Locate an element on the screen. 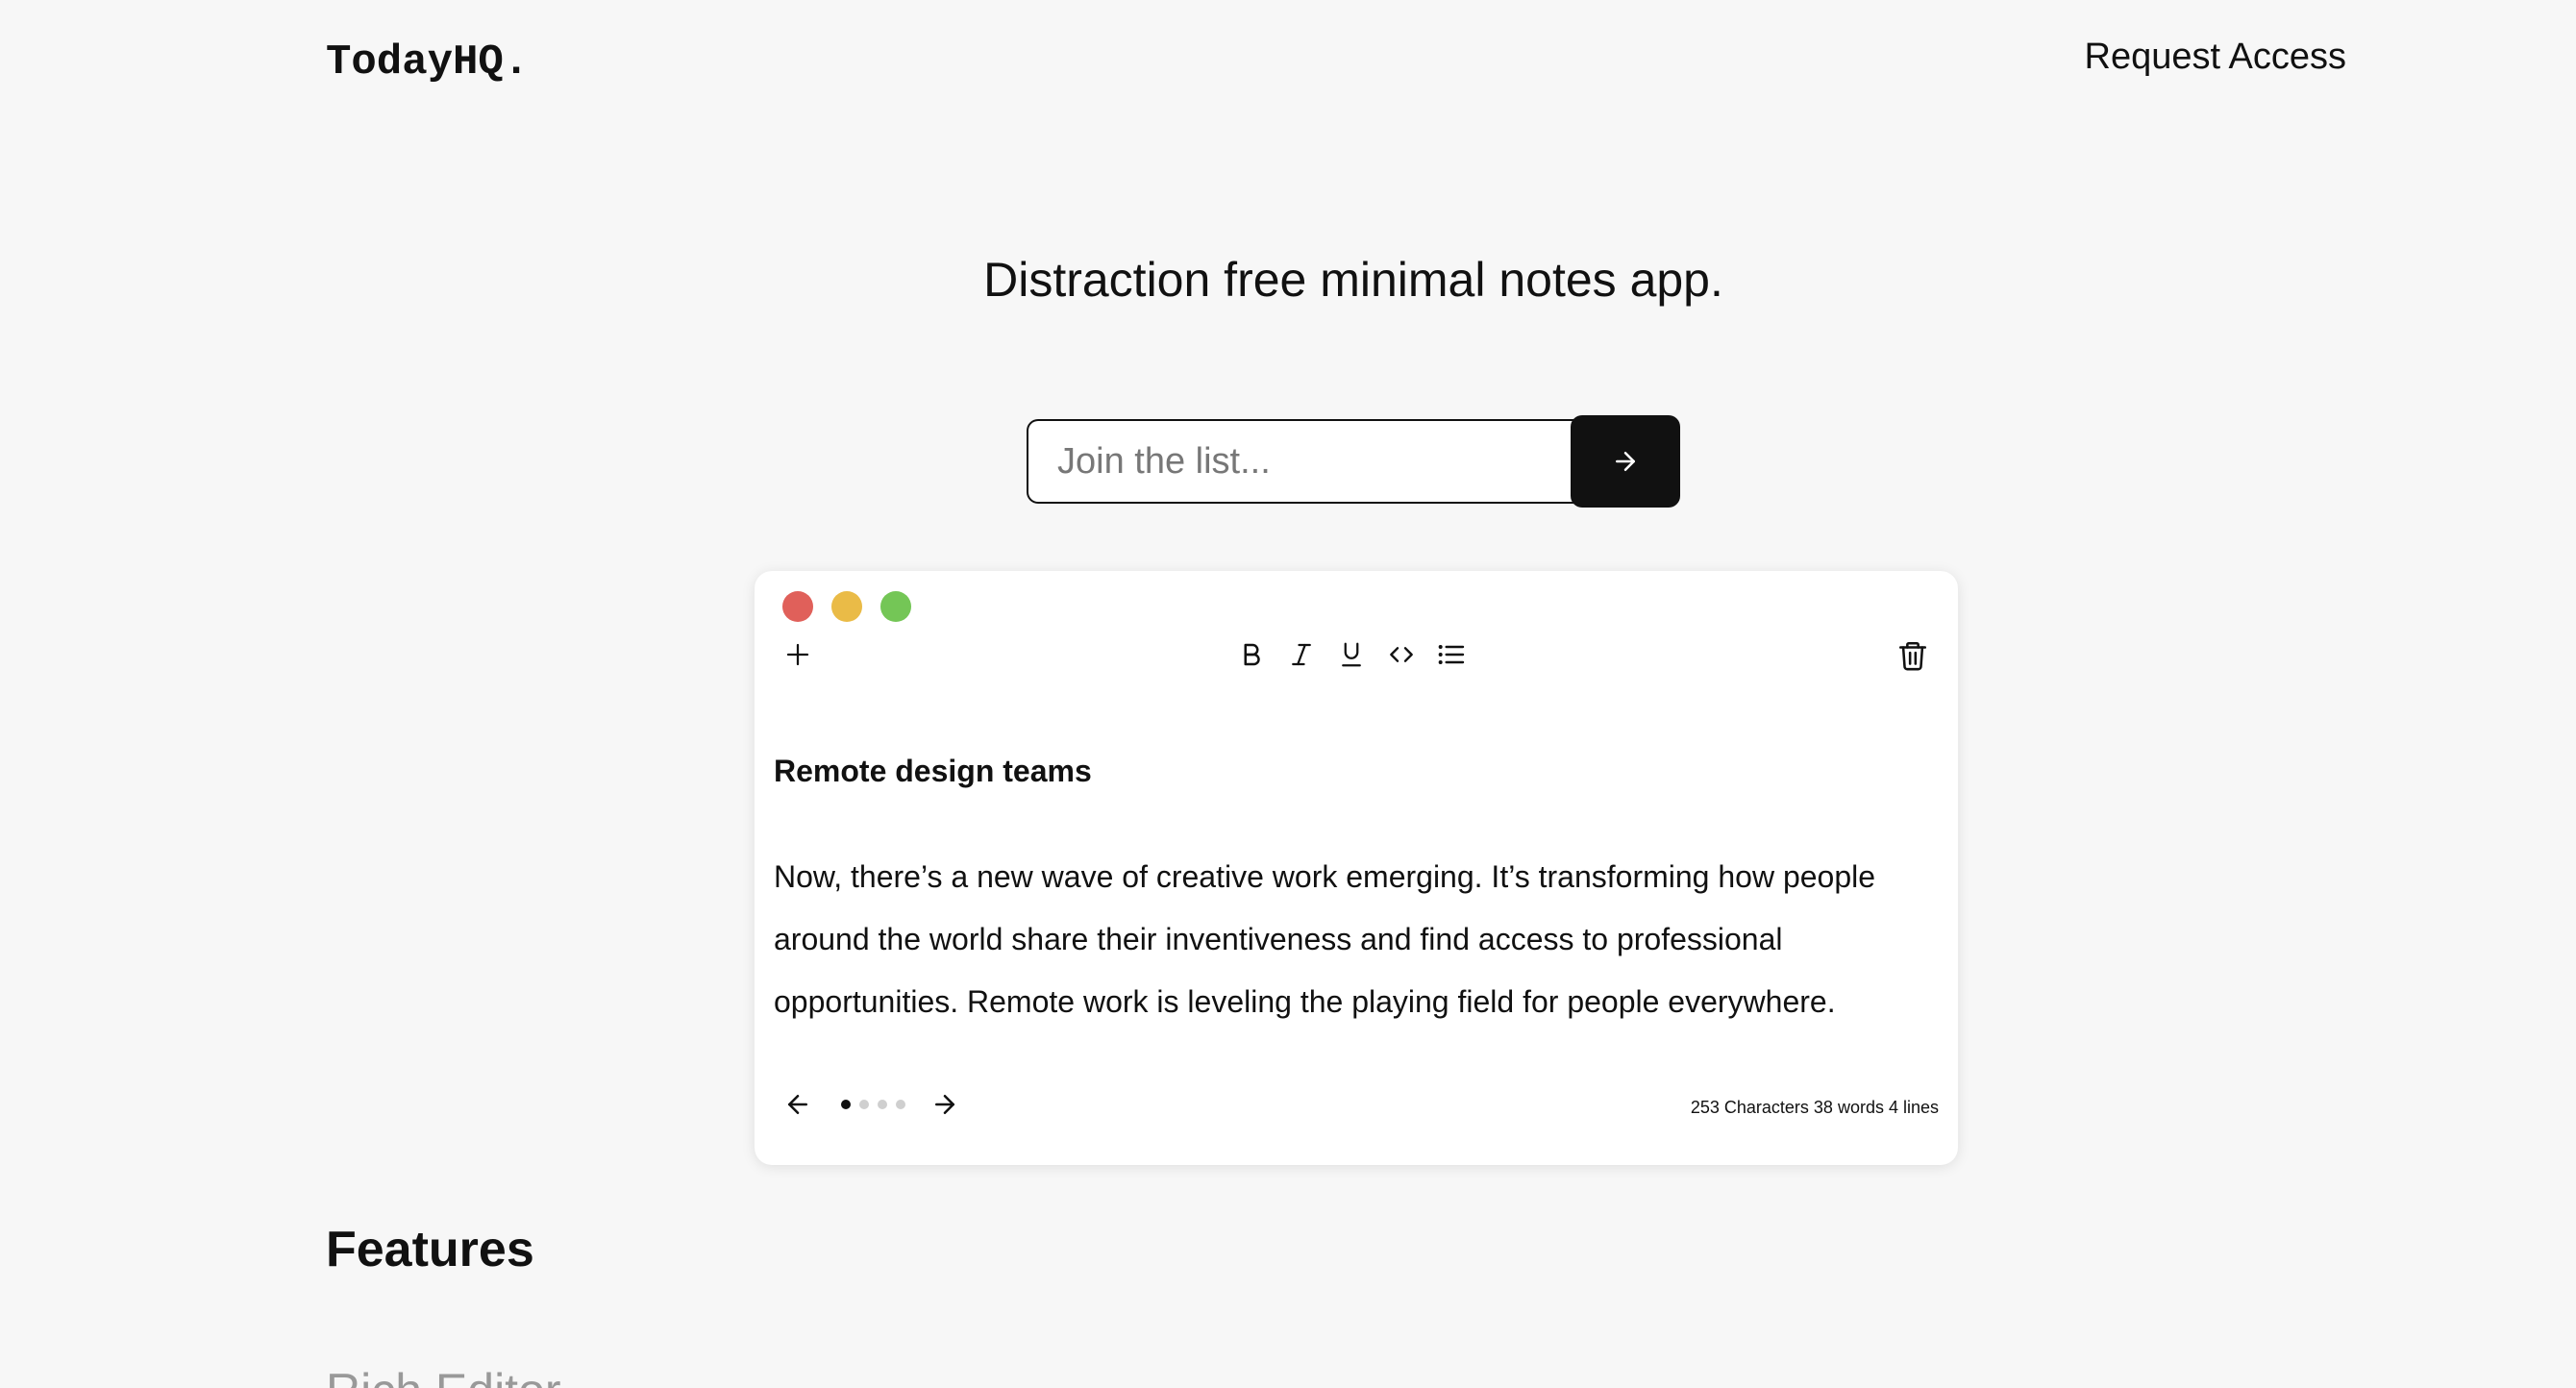  code-icon is located at coordinates (1401, 655).